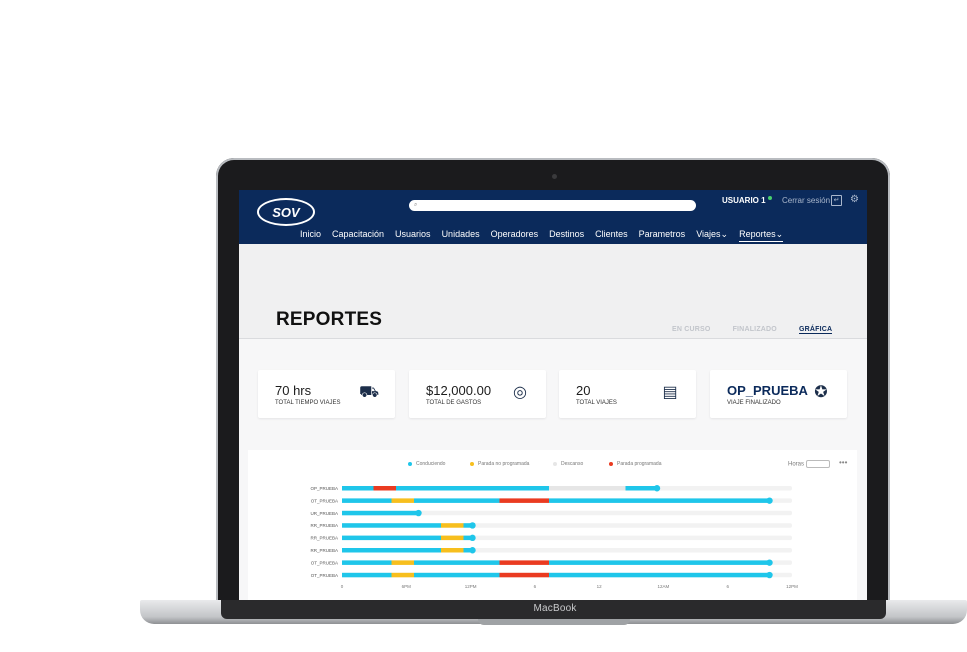 This screenshot has width=967, height=652. What do you see at coordinates (358, 235) in the screenshot?
I see `nav-capacitacion: Capacitación` at bounding box center [358, 235].